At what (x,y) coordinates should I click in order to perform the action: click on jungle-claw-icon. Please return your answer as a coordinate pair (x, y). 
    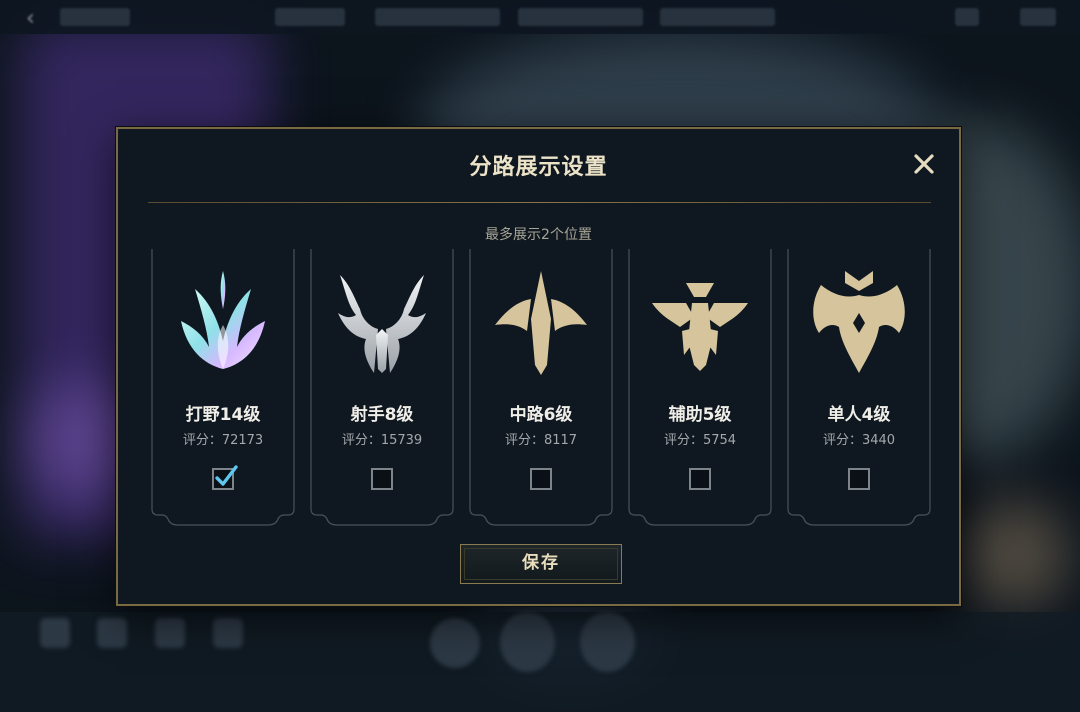
    Looking at the image, I should click on (223, 320).